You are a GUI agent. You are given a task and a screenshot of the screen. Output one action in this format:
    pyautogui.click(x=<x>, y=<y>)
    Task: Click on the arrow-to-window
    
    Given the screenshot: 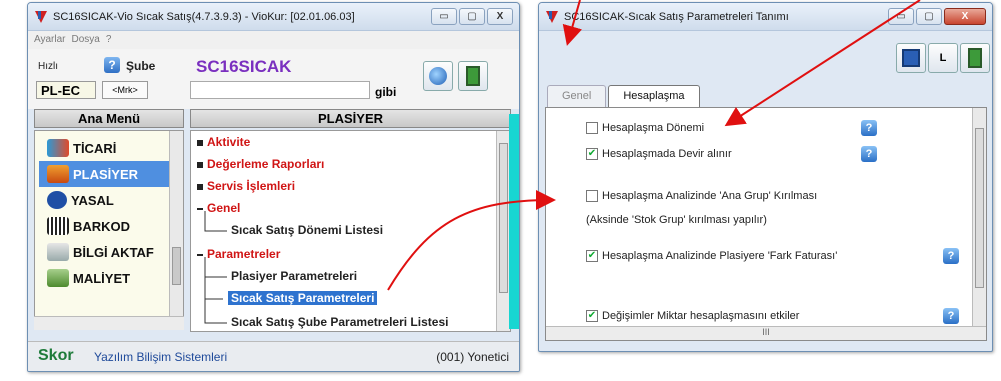 What is the action you would take?
    pyautogui.click(x=572, y=23)
    